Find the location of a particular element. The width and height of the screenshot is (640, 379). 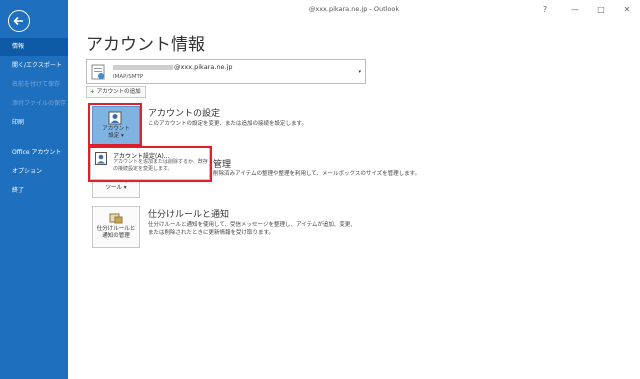

help-button: ? is located at coordinates (545, 10).